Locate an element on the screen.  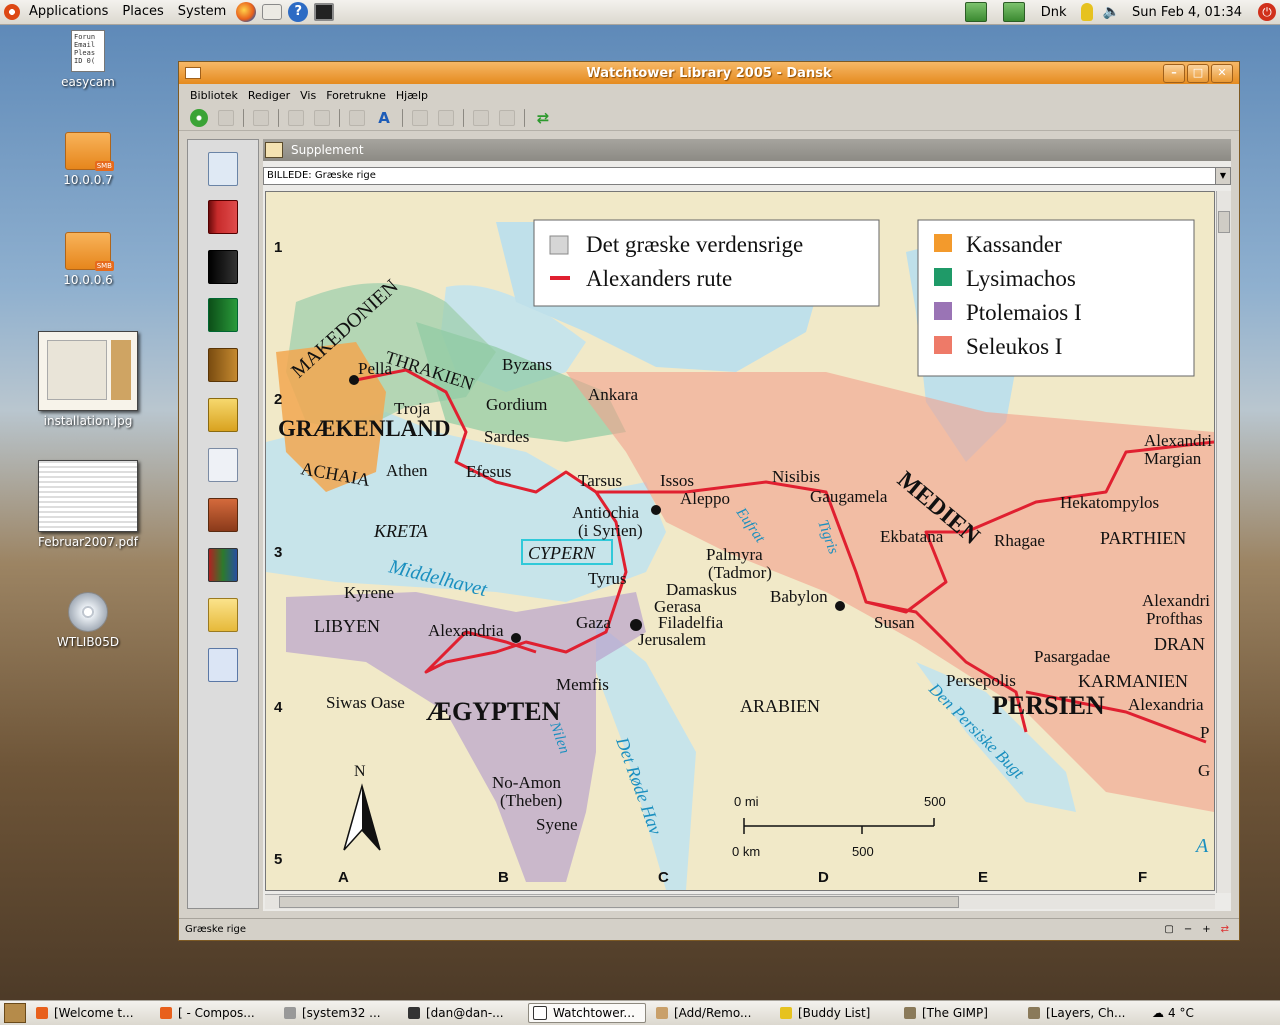
sync-arrows-icon: ⇄ is located at coordinates (543, 118).